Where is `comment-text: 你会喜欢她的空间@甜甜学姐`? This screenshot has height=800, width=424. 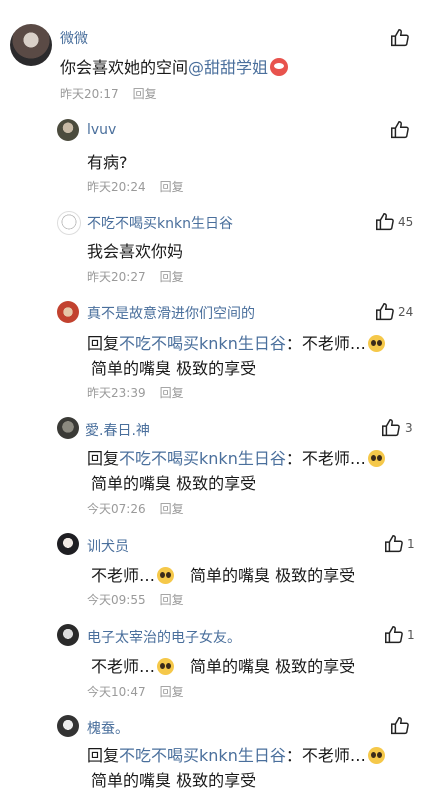
comment-text: 你会喜欢她的空间@甜甜学姐 is located at coordinates (174, 66).